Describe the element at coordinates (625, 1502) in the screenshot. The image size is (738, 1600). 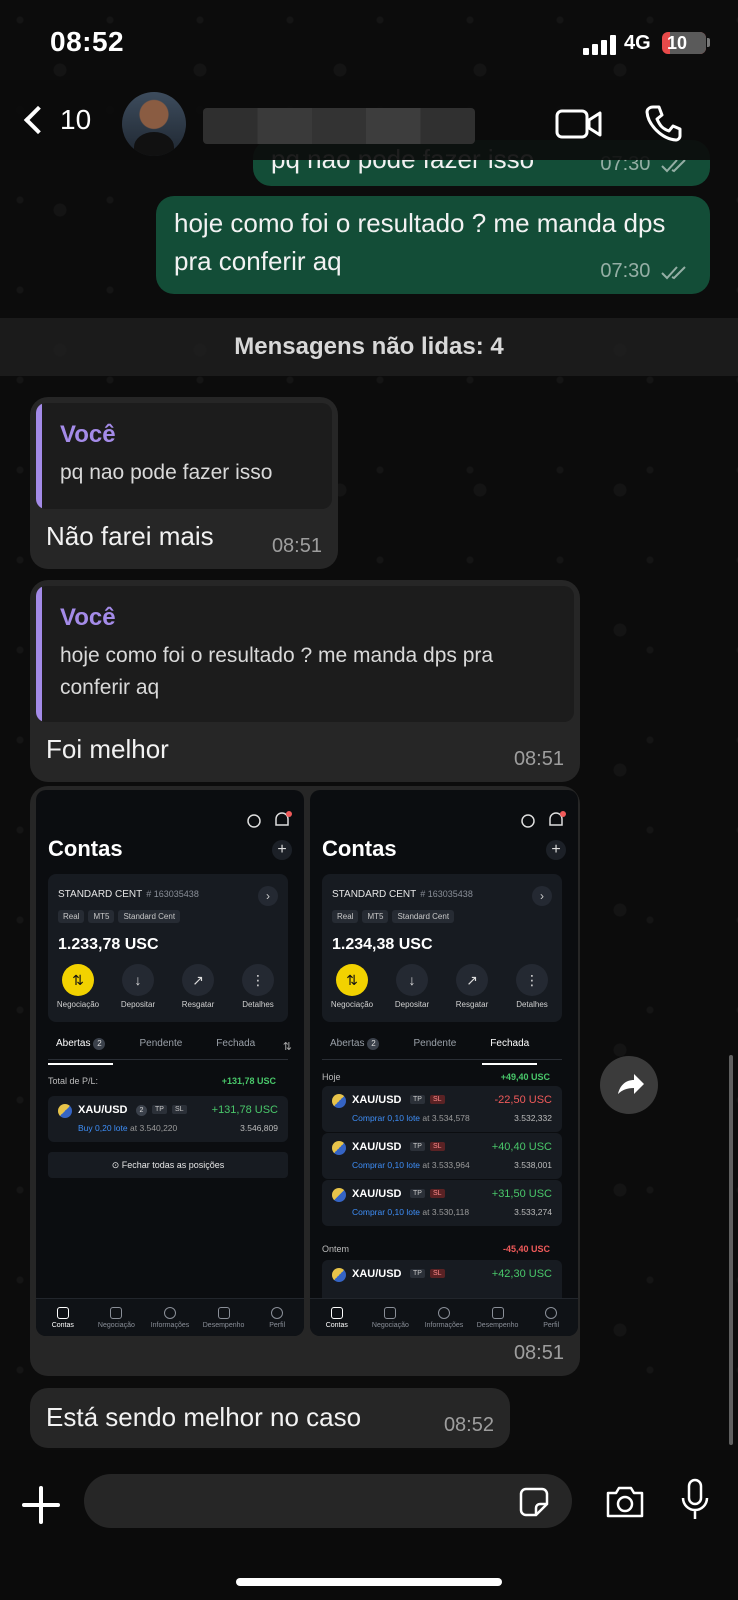
I see `camera-icon` at that location.